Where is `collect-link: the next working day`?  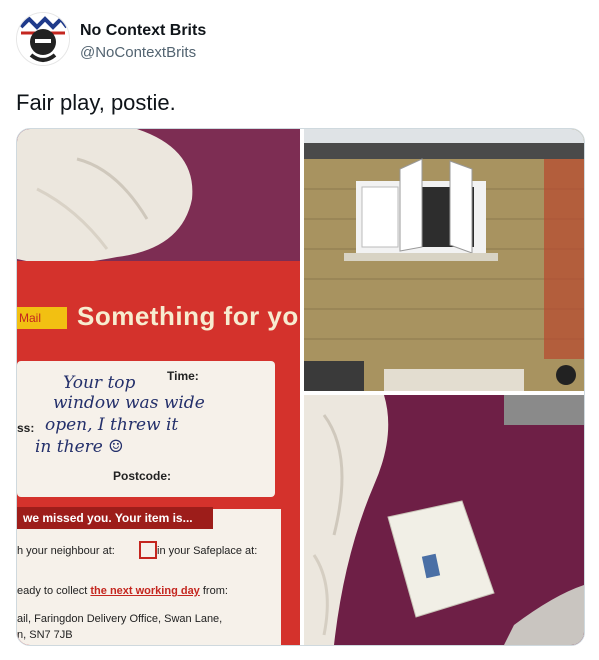 collect-link: the next working day is located at coordinates (145, 591).